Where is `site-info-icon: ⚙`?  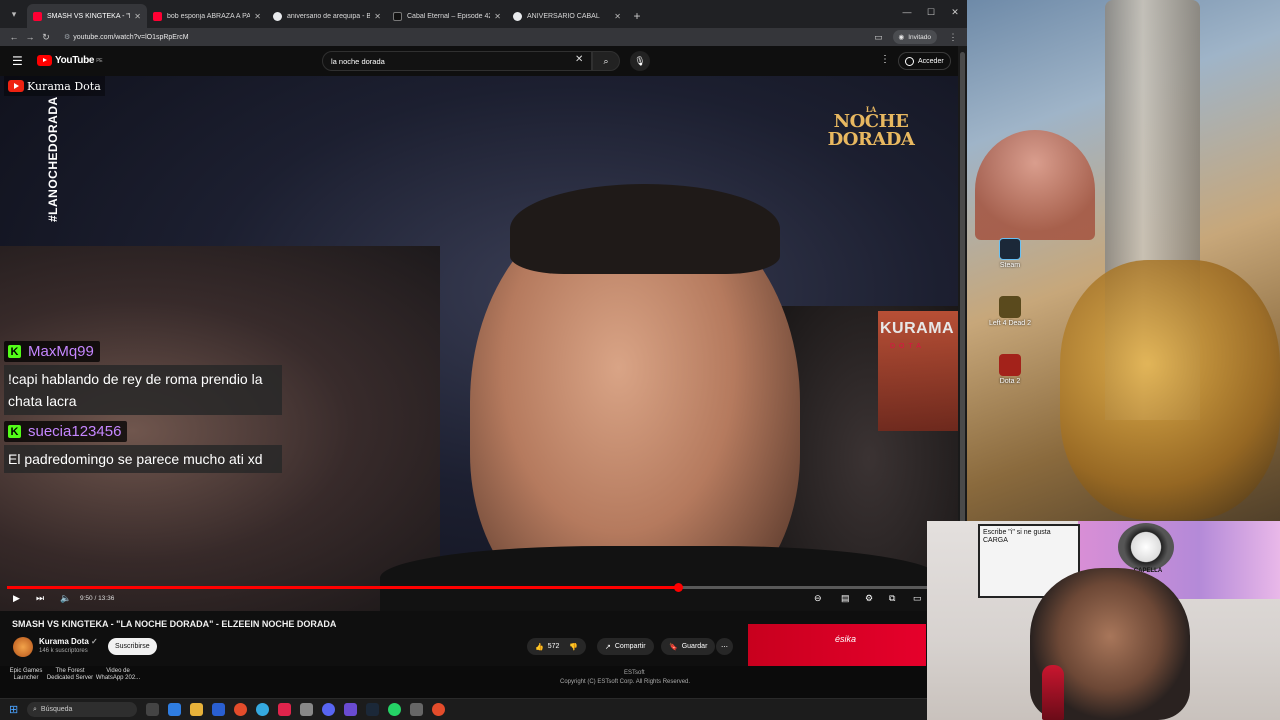
site-info-icon: ⚙ is located at coordinates (67, 37).